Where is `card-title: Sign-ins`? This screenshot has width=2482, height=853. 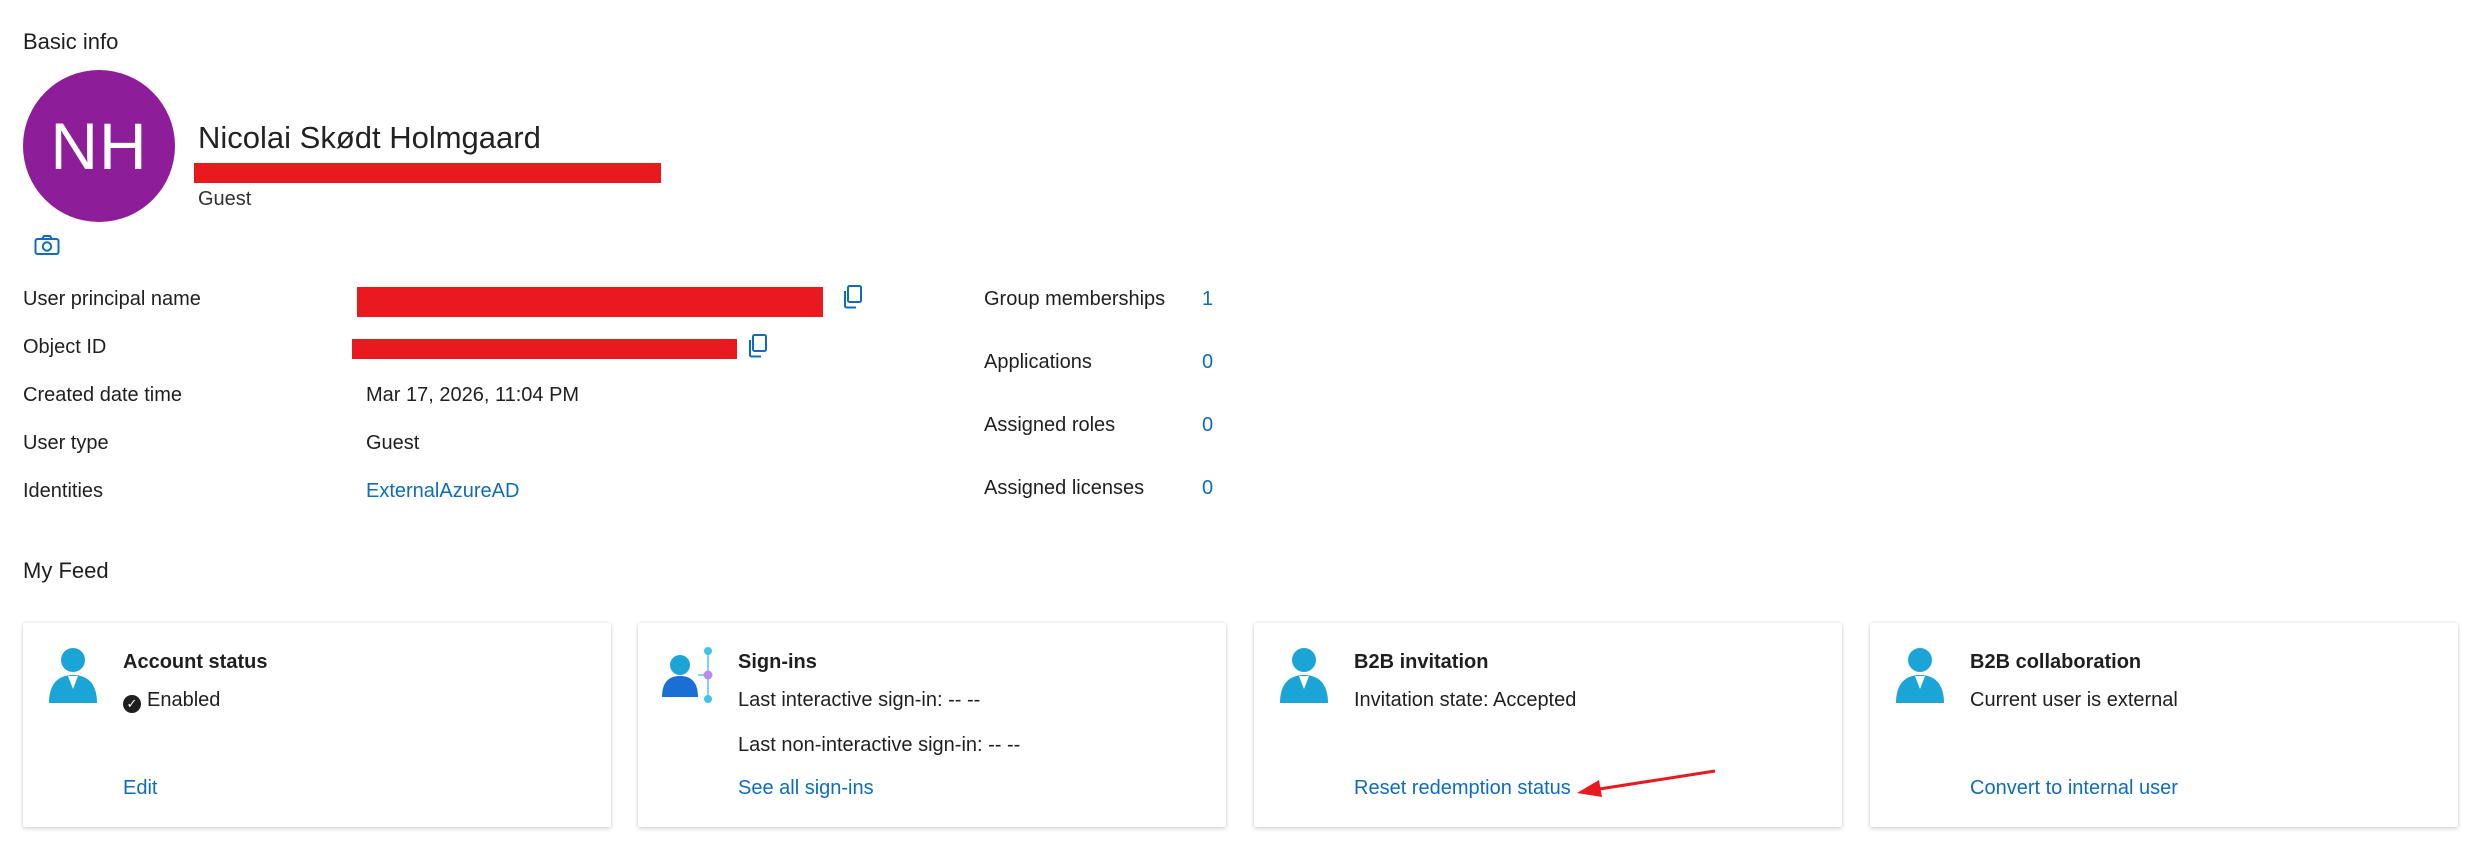 card-title: Sign-ins is located at coordinates (777, 662).